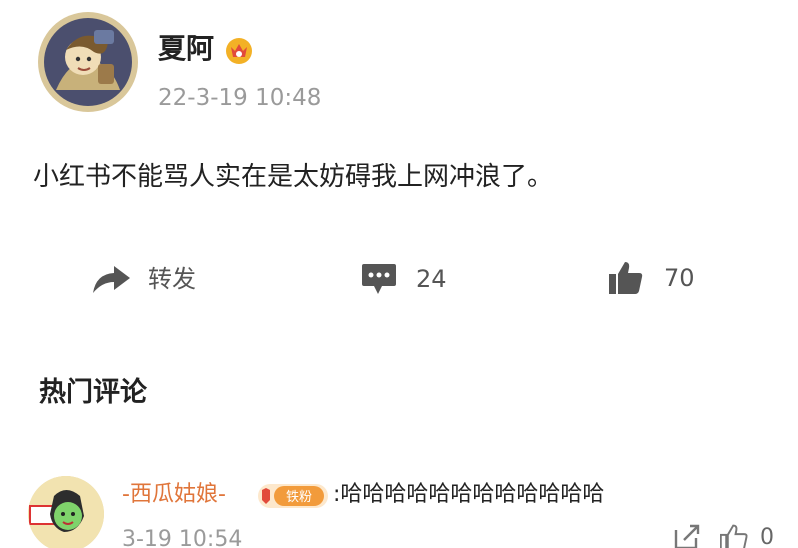 Image resolution: width=798 pixels, height=548 pixels. What do you see at coordinates (186, 49) in the screenshot?
I see `author-name: 夏阿` at bounding box center [186, 49].